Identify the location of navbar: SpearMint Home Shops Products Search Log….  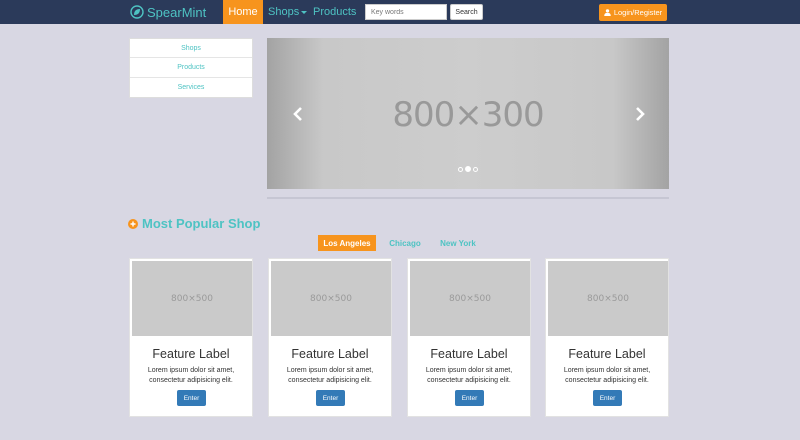
(400, 12).